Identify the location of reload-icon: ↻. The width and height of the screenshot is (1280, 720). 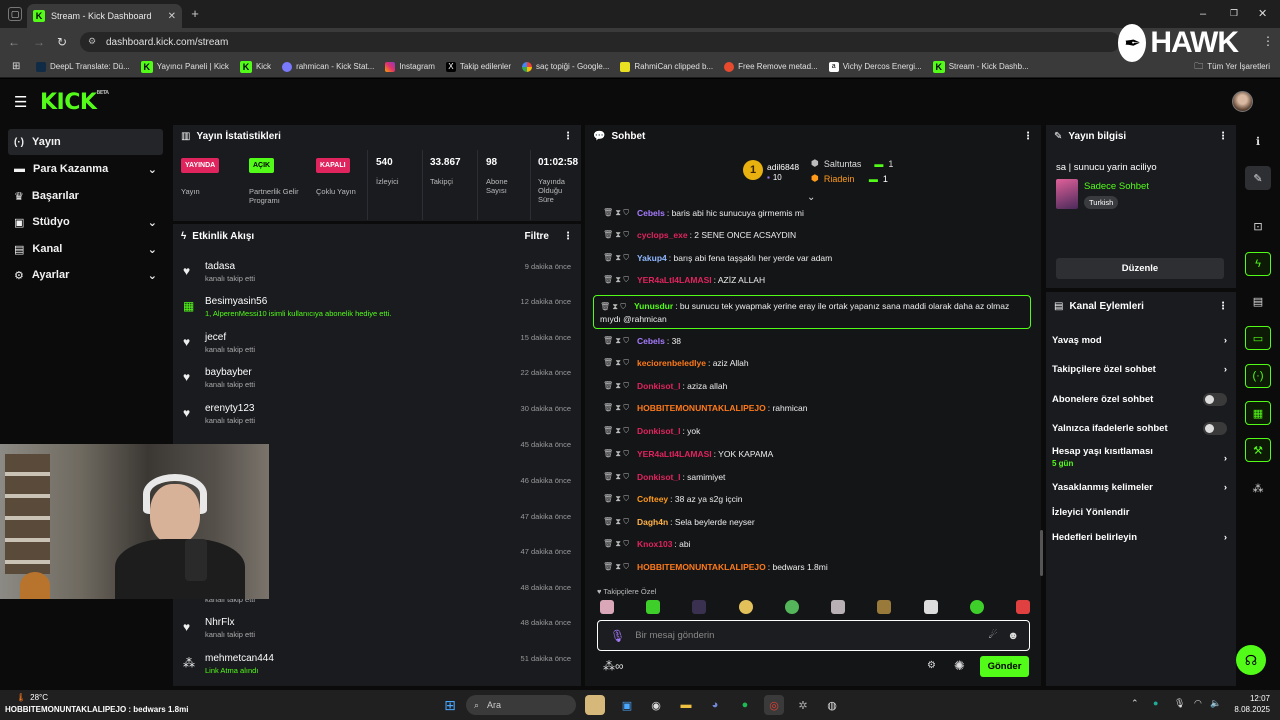
(62, 42).